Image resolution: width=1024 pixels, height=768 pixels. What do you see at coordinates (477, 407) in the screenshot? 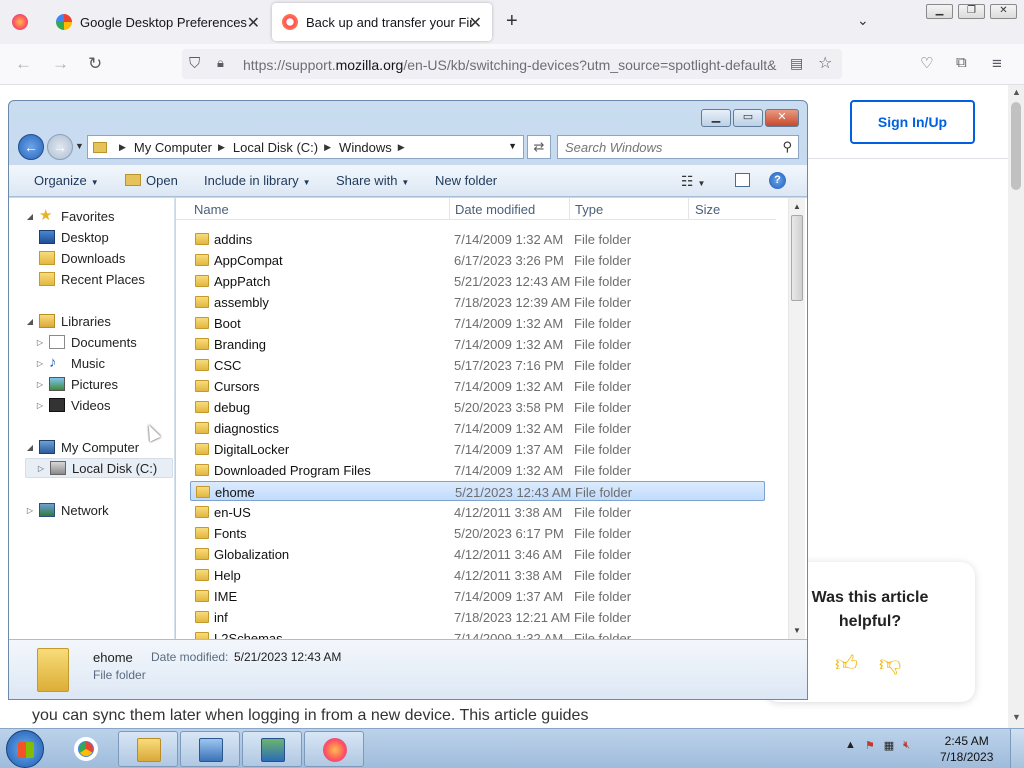
I see `file-row: debug 5/20/2023 3:58 PM File folder` at bounding box center [477, 407].